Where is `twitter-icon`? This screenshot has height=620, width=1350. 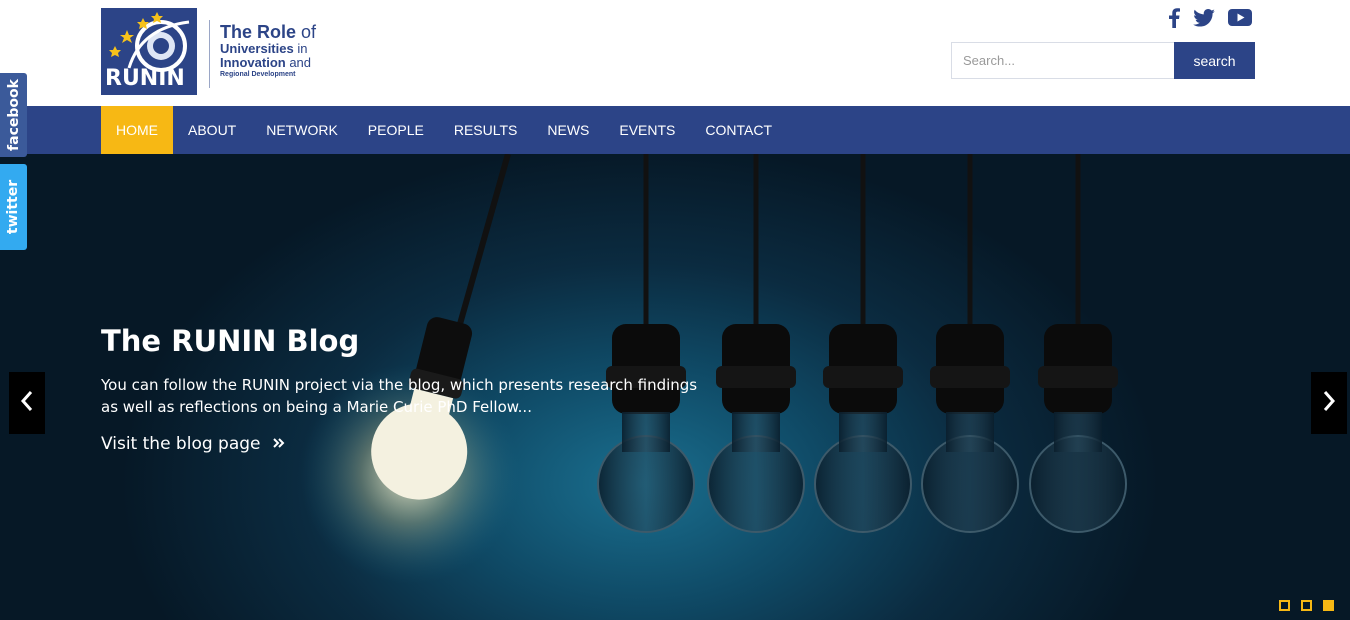
twitter-icon is located at coordinates (1204, 20).